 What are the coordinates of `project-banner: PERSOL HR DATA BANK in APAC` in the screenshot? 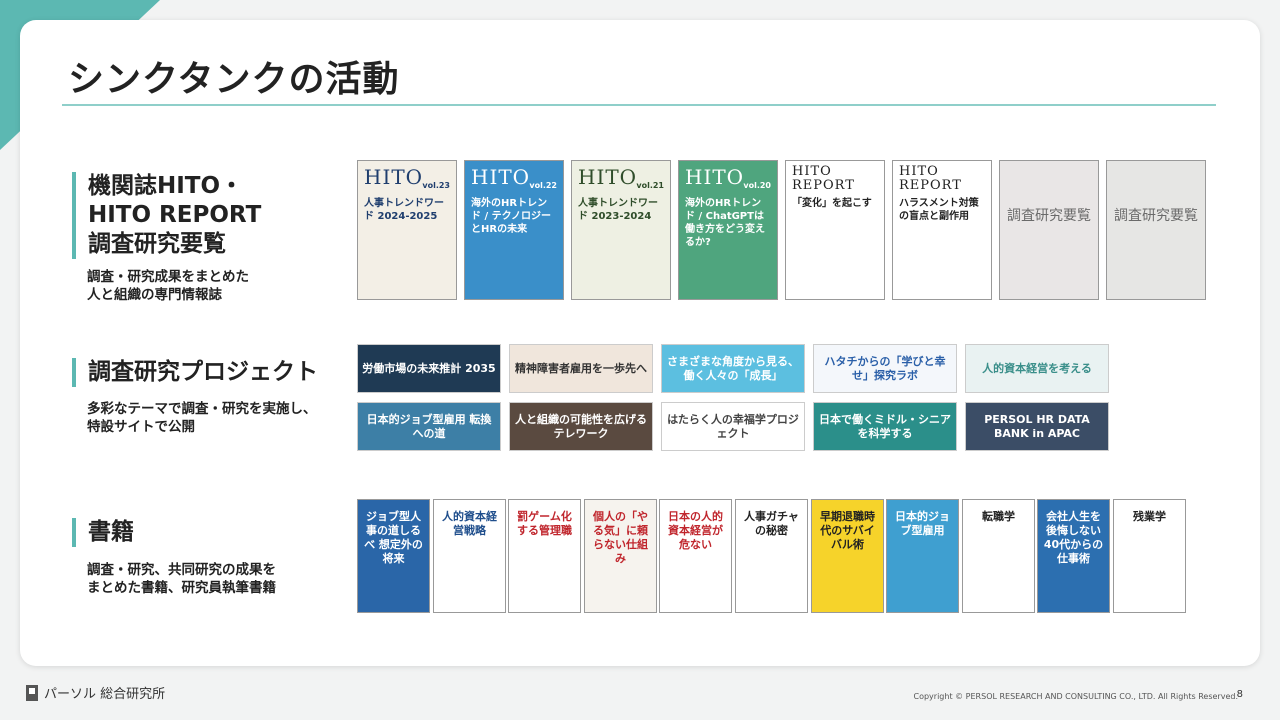 It's located at (1037, 426).